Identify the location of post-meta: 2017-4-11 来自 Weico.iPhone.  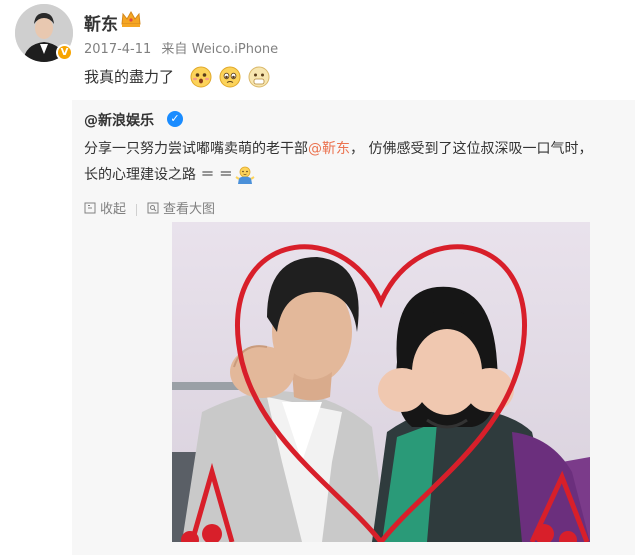
(181, 47).